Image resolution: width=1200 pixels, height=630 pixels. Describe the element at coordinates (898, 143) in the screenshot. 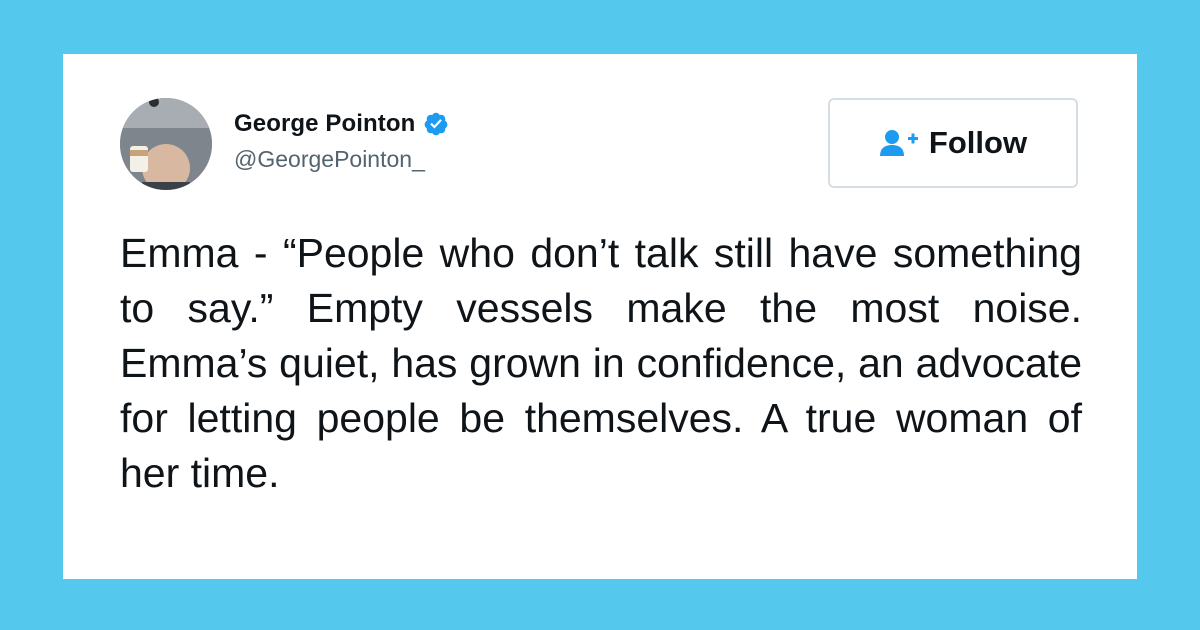

I see `add-user-icon` at that location.